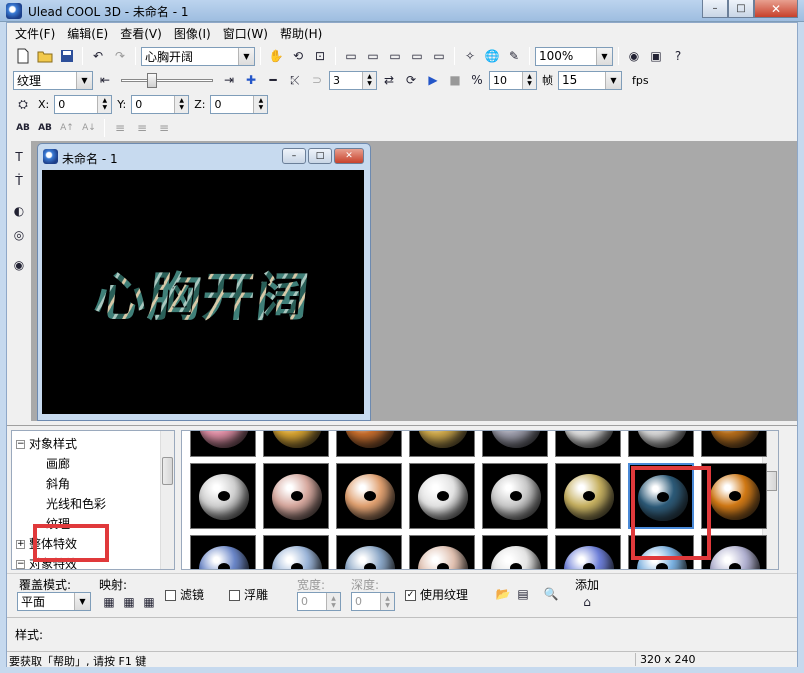 This screenshot has width=804, height=673. Describe the element at coordinates (349, 156) in the screenshot. I see `doc-close-button: ✕` at that location.